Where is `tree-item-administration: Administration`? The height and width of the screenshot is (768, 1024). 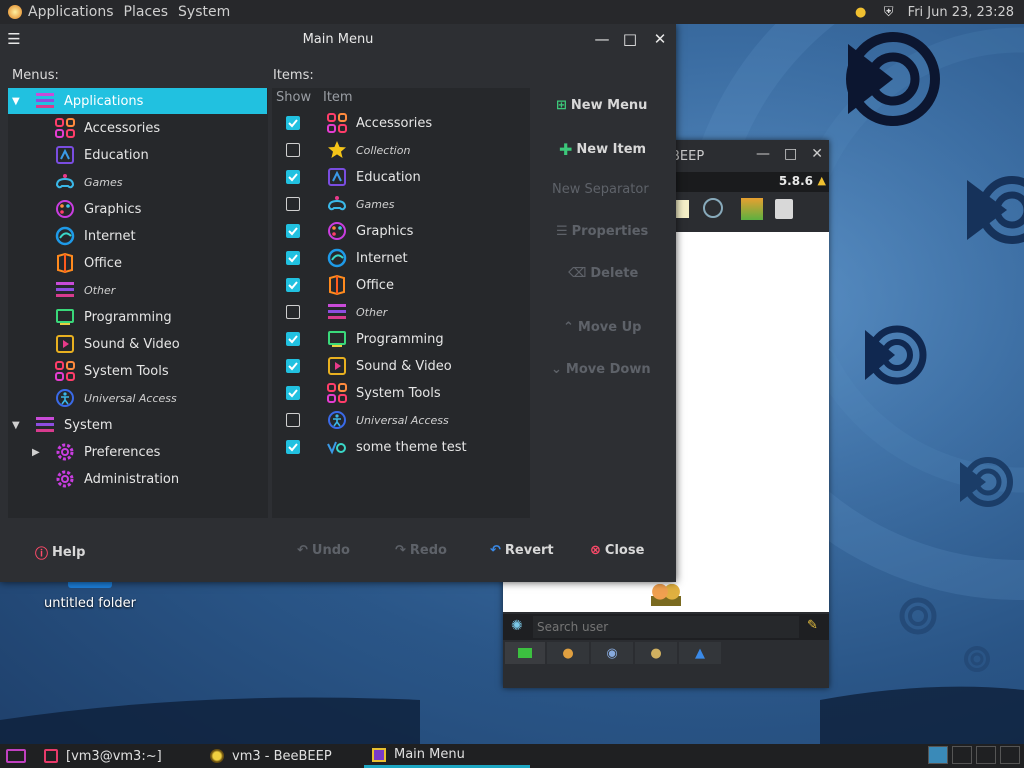 tree-item-administration: Administration is located at coordinates (137, 479).